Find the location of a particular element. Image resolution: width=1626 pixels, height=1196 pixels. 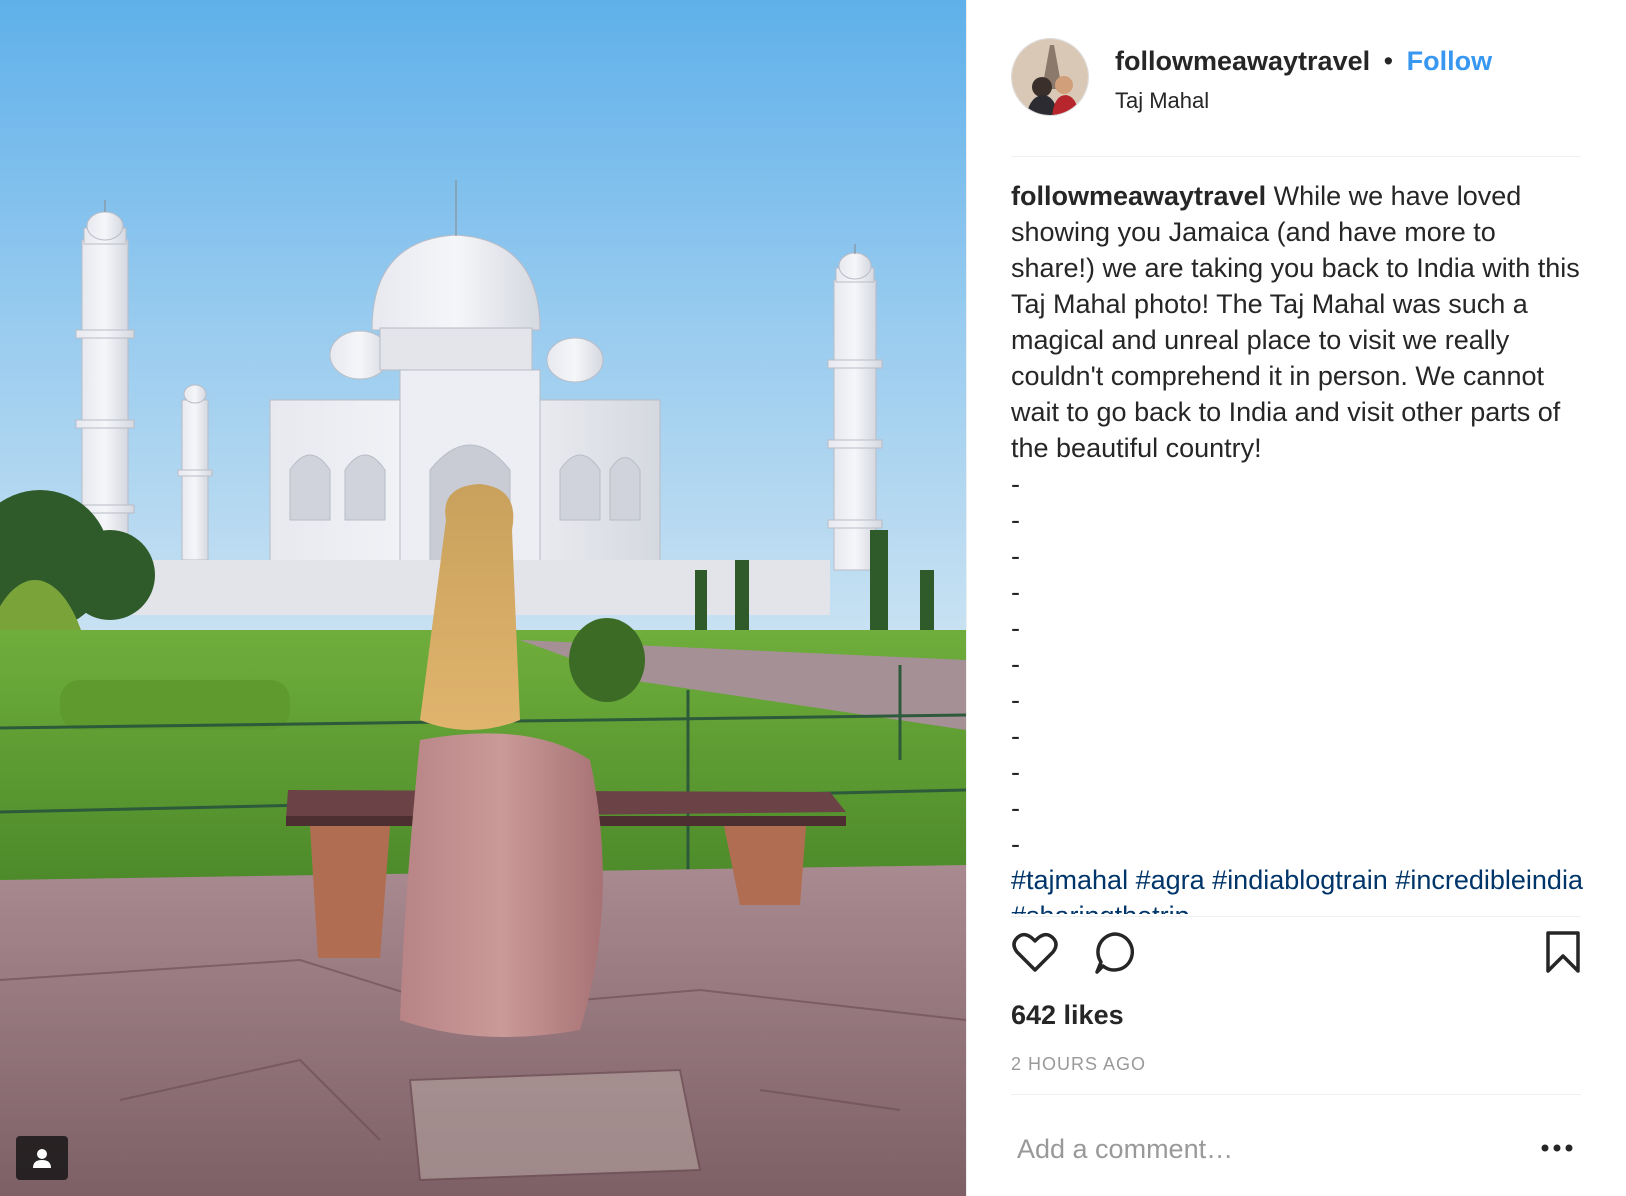

username-row: followmeawaytravel • Follow is located at coordinates (1303, 61).